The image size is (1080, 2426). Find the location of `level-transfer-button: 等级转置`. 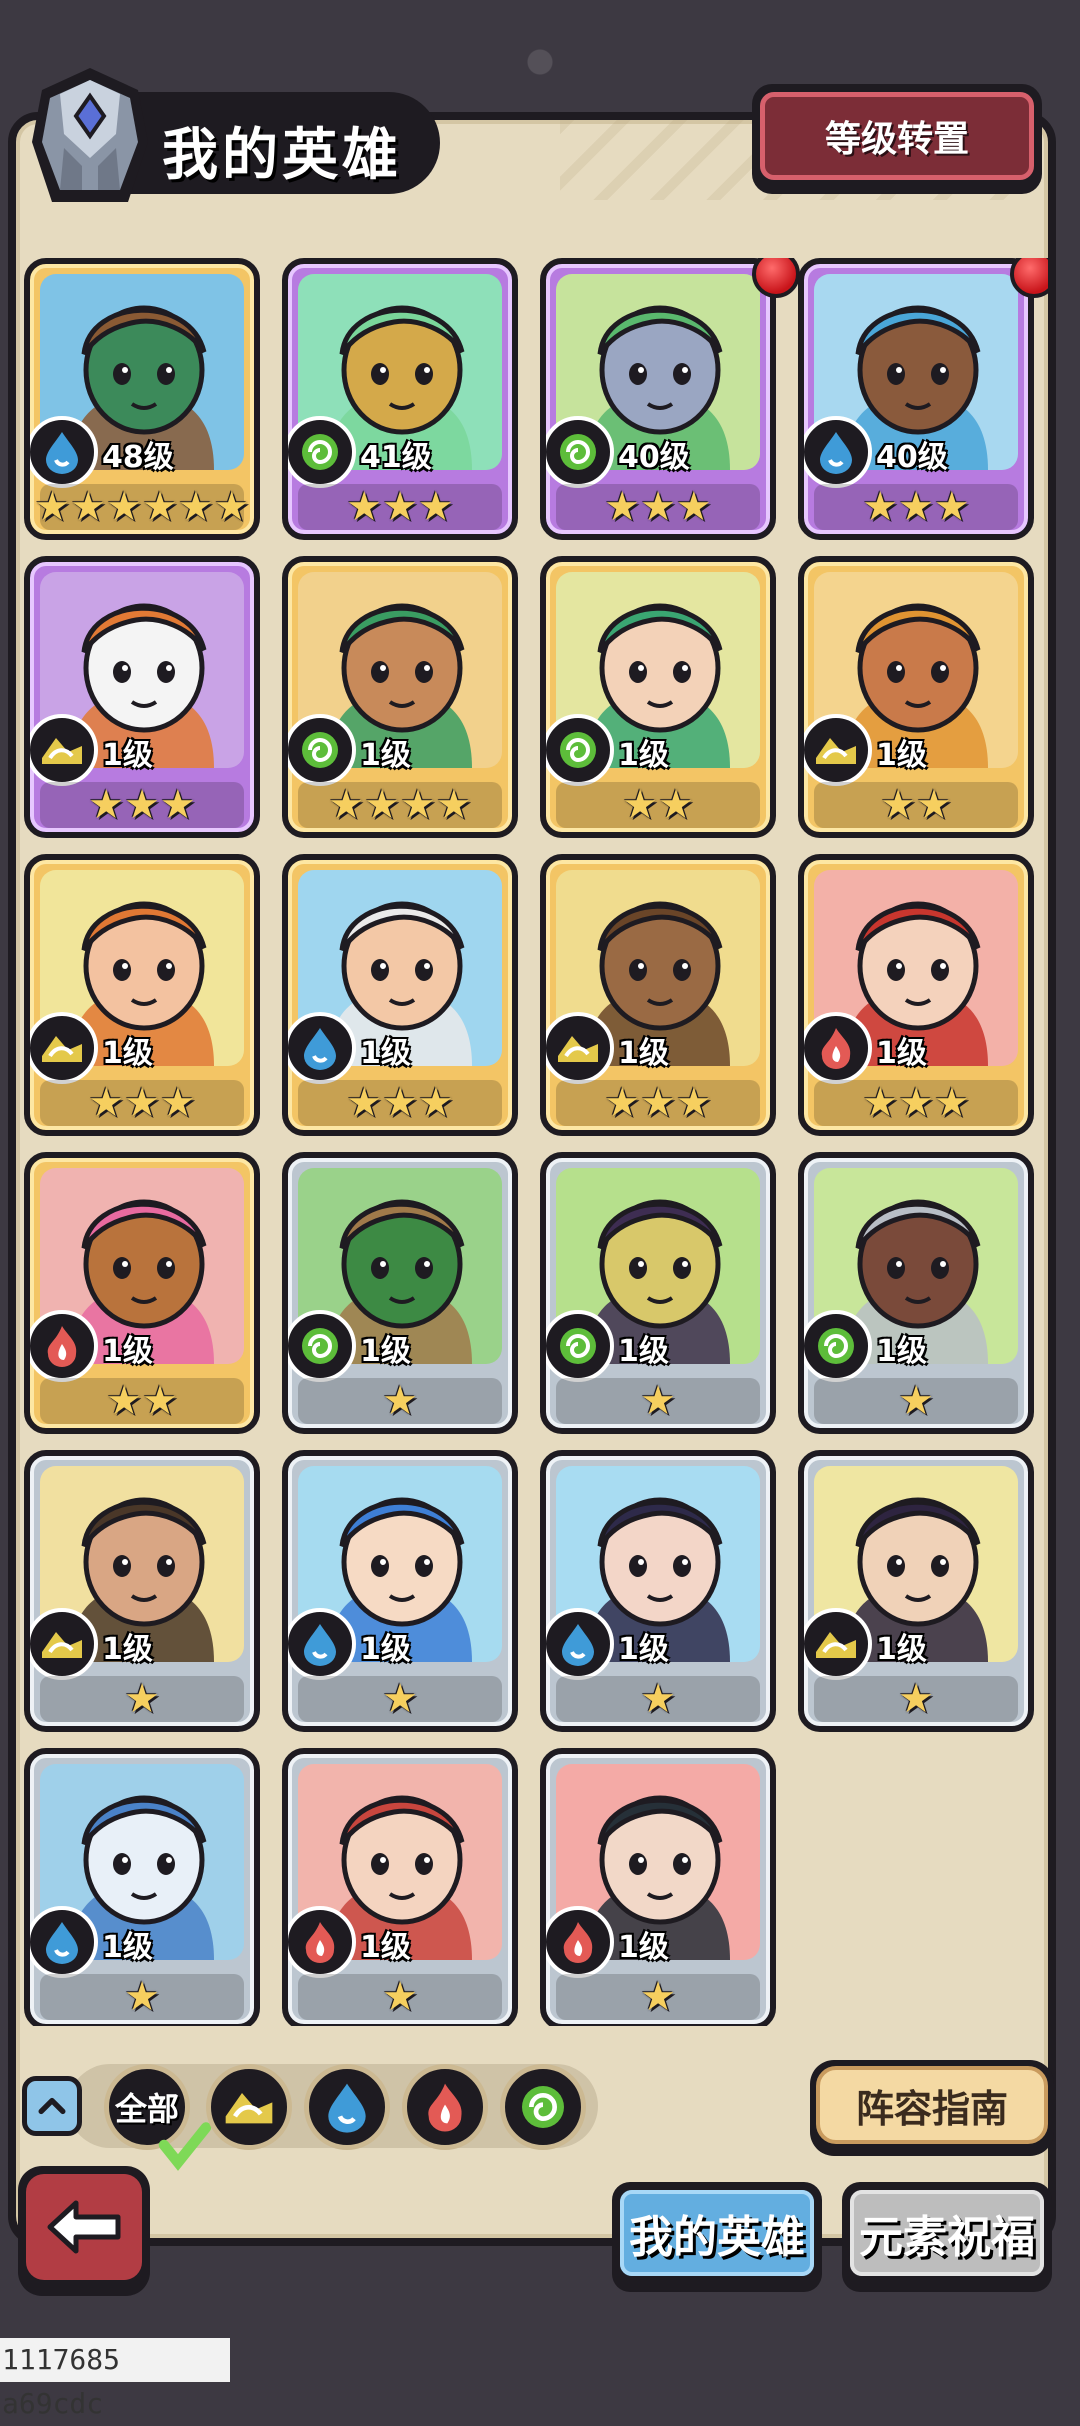

level-transfer-button: 等级转置 is located at coordinates (897, 139).